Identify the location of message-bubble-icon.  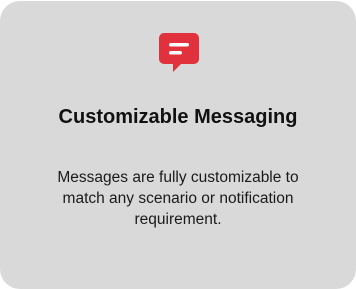
(179, 55).